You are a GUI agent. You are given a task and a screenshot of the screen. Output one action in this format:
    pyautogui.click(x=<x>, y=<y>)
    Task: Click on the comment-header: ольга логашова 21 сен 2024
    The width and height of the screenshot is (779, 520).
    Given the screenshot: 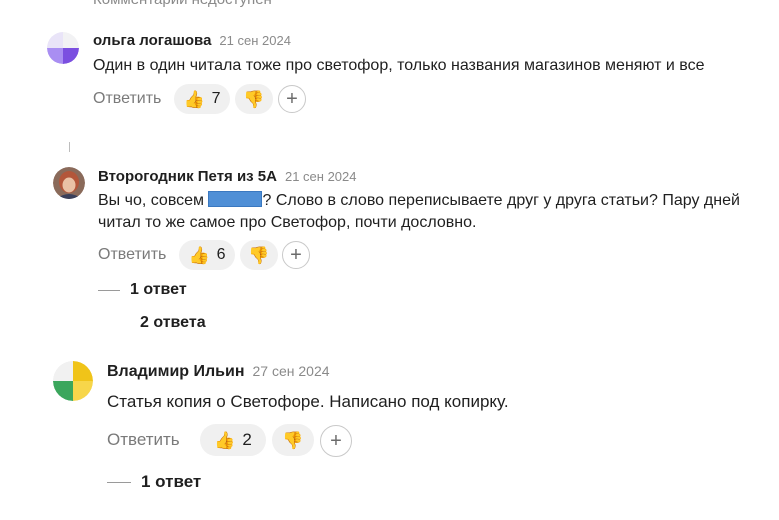 What is the action you would take?
    pyautogui.click(x=192, y=41)
    